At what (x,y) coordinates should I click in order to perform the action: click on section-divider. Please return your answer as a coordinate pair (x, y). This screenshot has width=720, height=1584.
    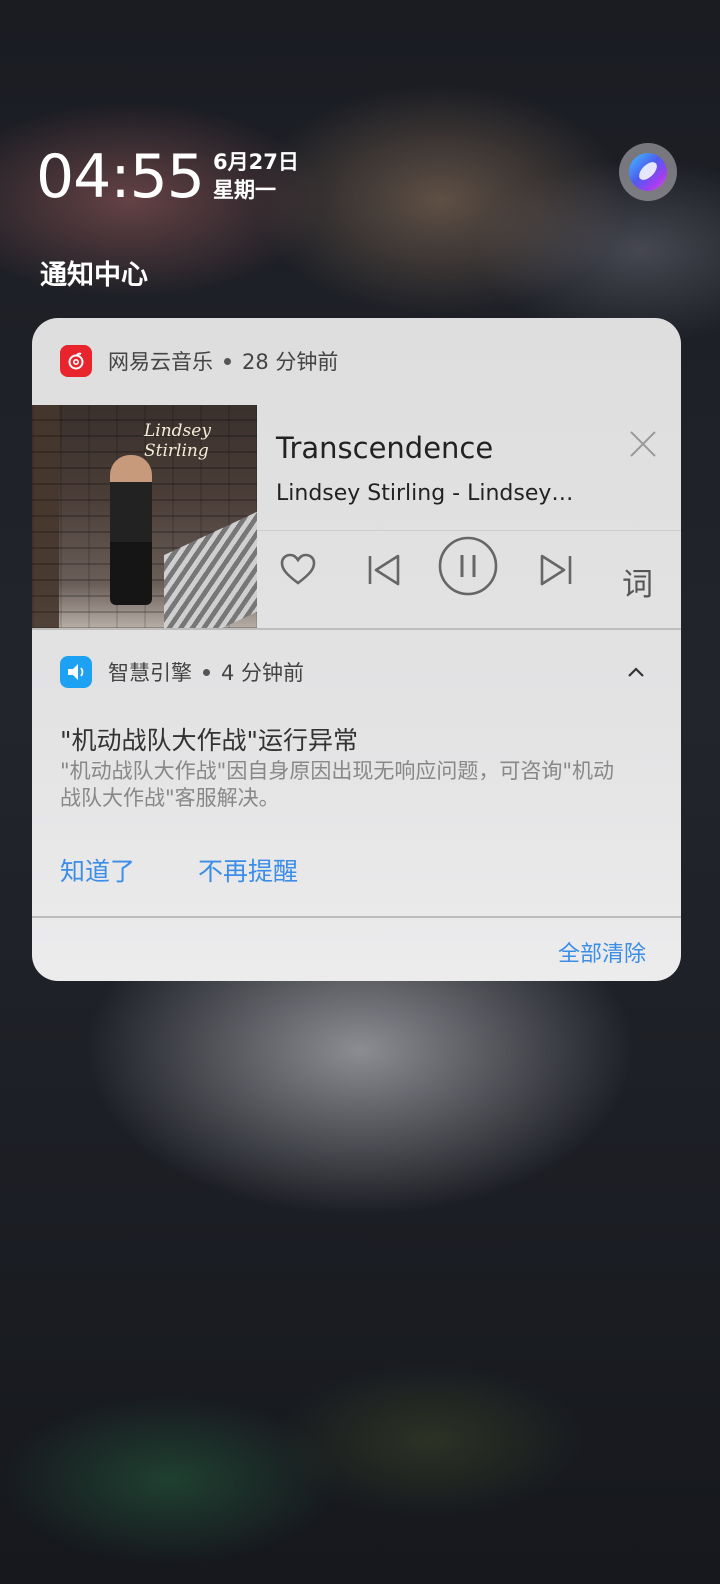
    Looking at the image, I should click on (356, 629).